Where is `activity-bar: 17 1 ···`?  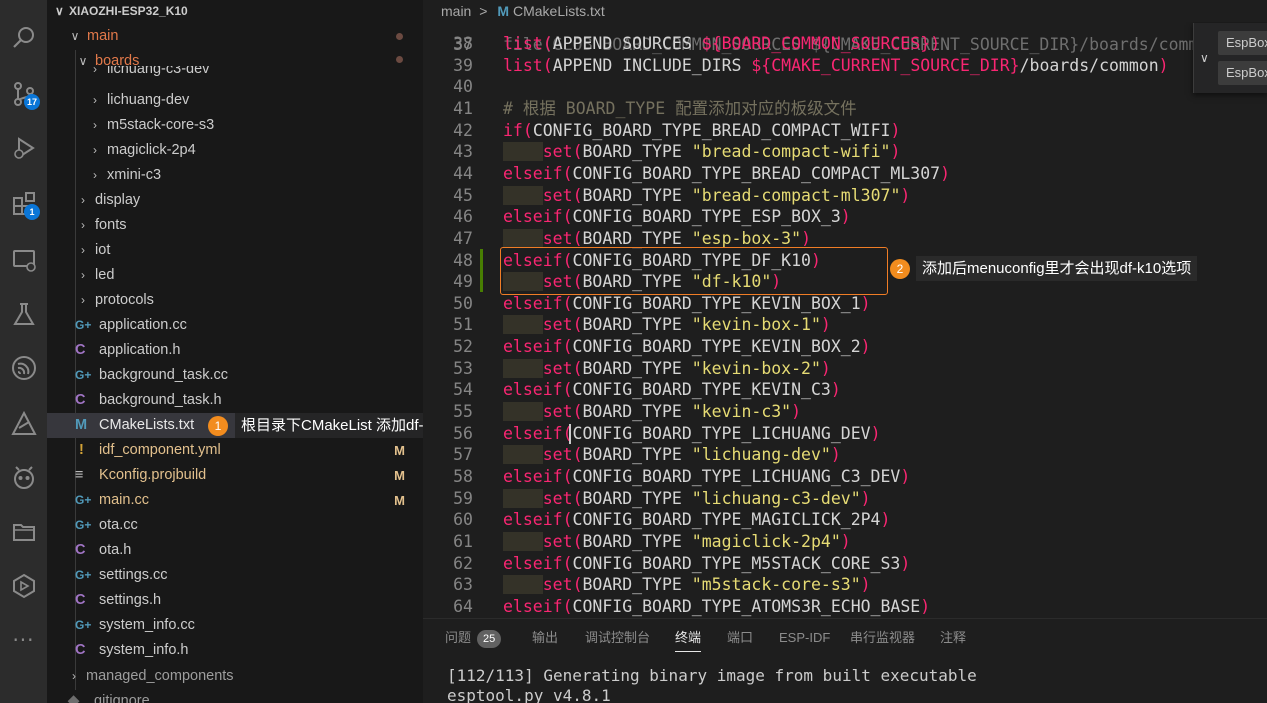 activity-bar: 17 1 ··· is located at coordinates (23, 351).